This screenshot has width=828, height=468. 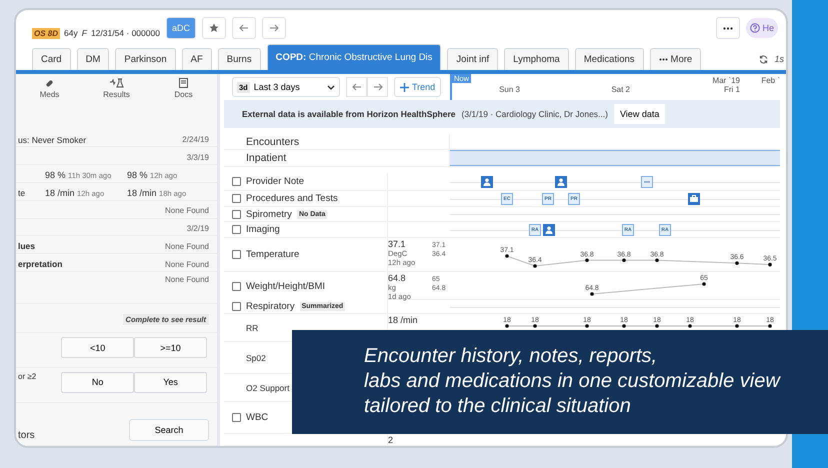 I want to click on condition-tab: Medications, so click(x=609, y=59).